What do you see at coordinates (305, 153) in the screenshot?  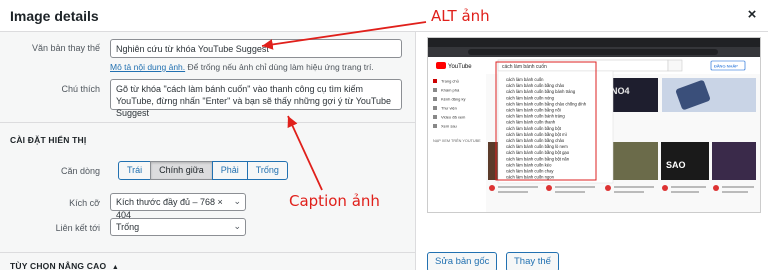 I see `caption-arrow` at bounding box center [305, 153].